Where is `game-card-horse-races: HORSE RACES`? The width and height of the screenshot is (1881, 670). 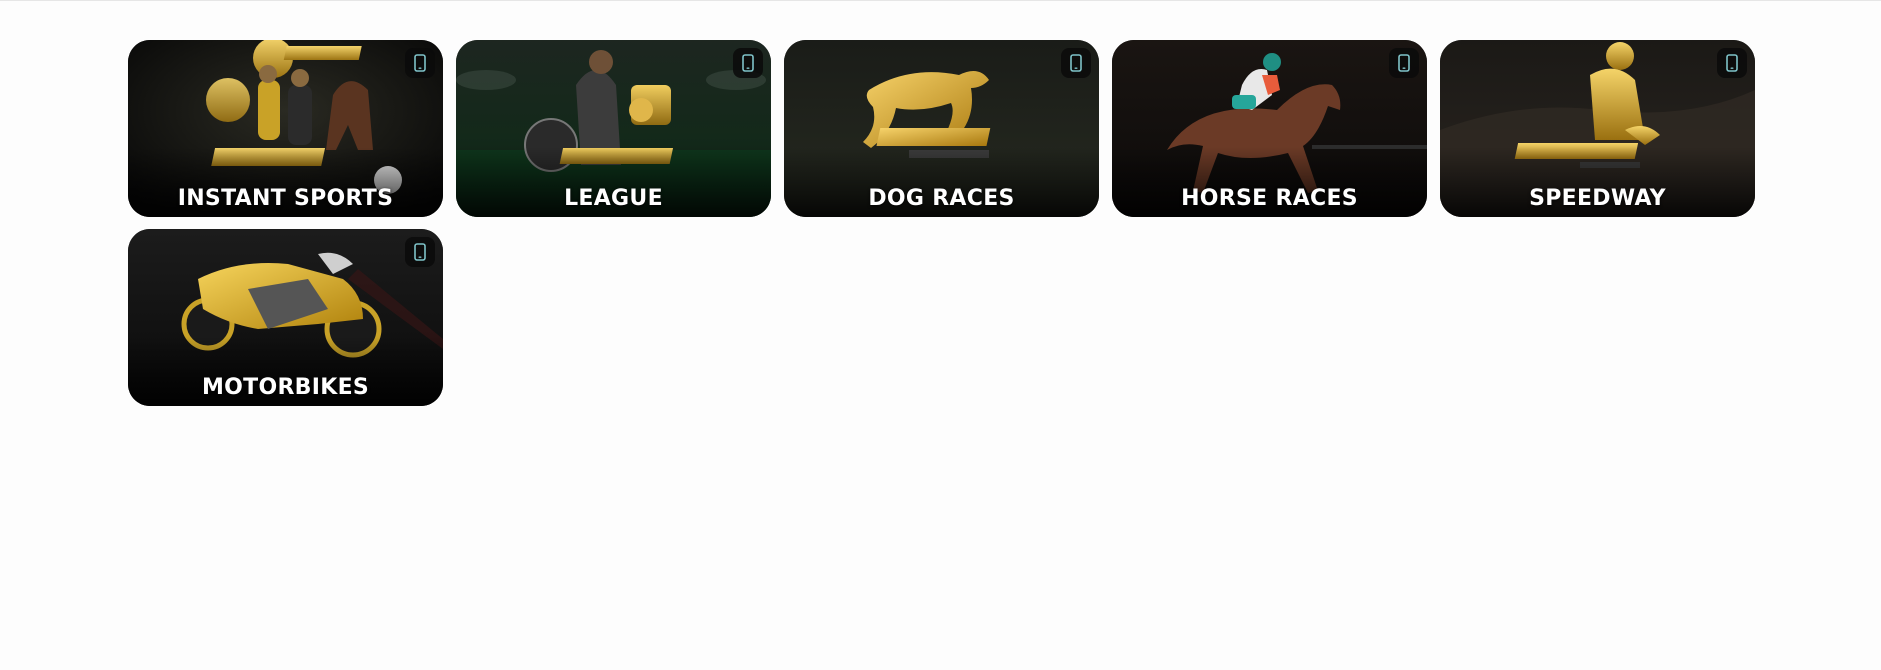 game-card-horse-races: HORSE RACES is located at coordinates (1269, 128).